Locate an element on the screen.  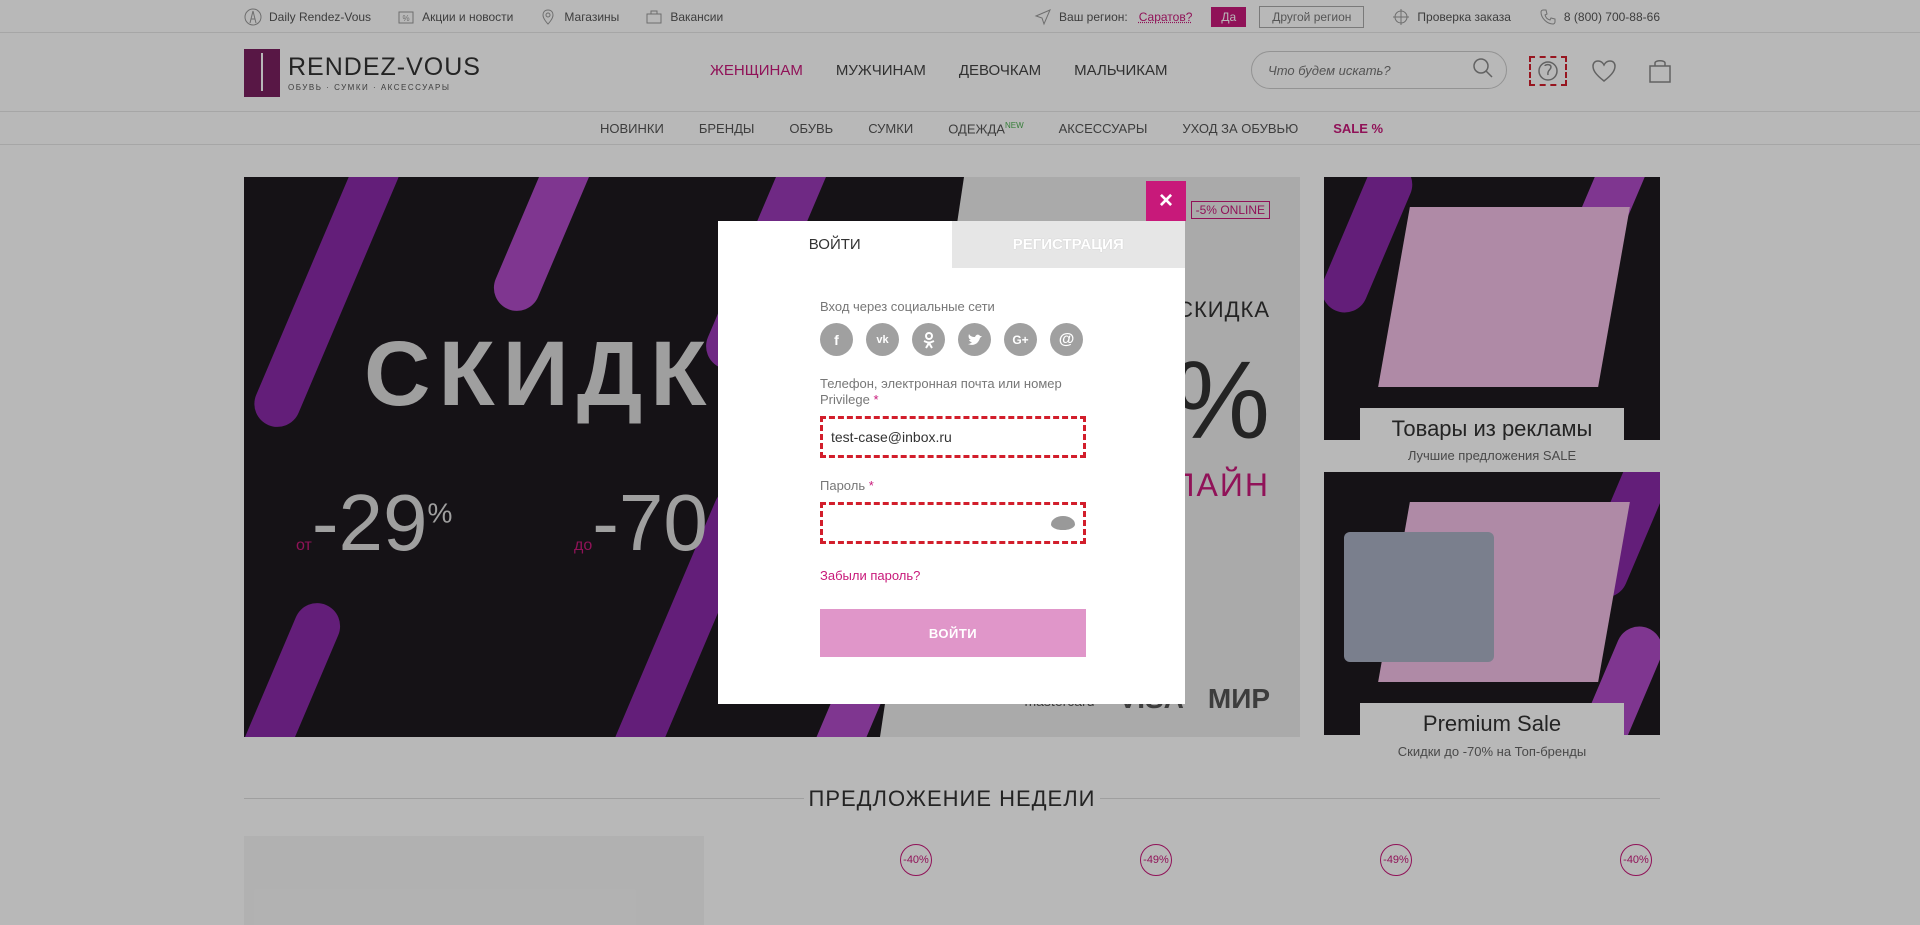
login-input is located at coordinates (953, 437).